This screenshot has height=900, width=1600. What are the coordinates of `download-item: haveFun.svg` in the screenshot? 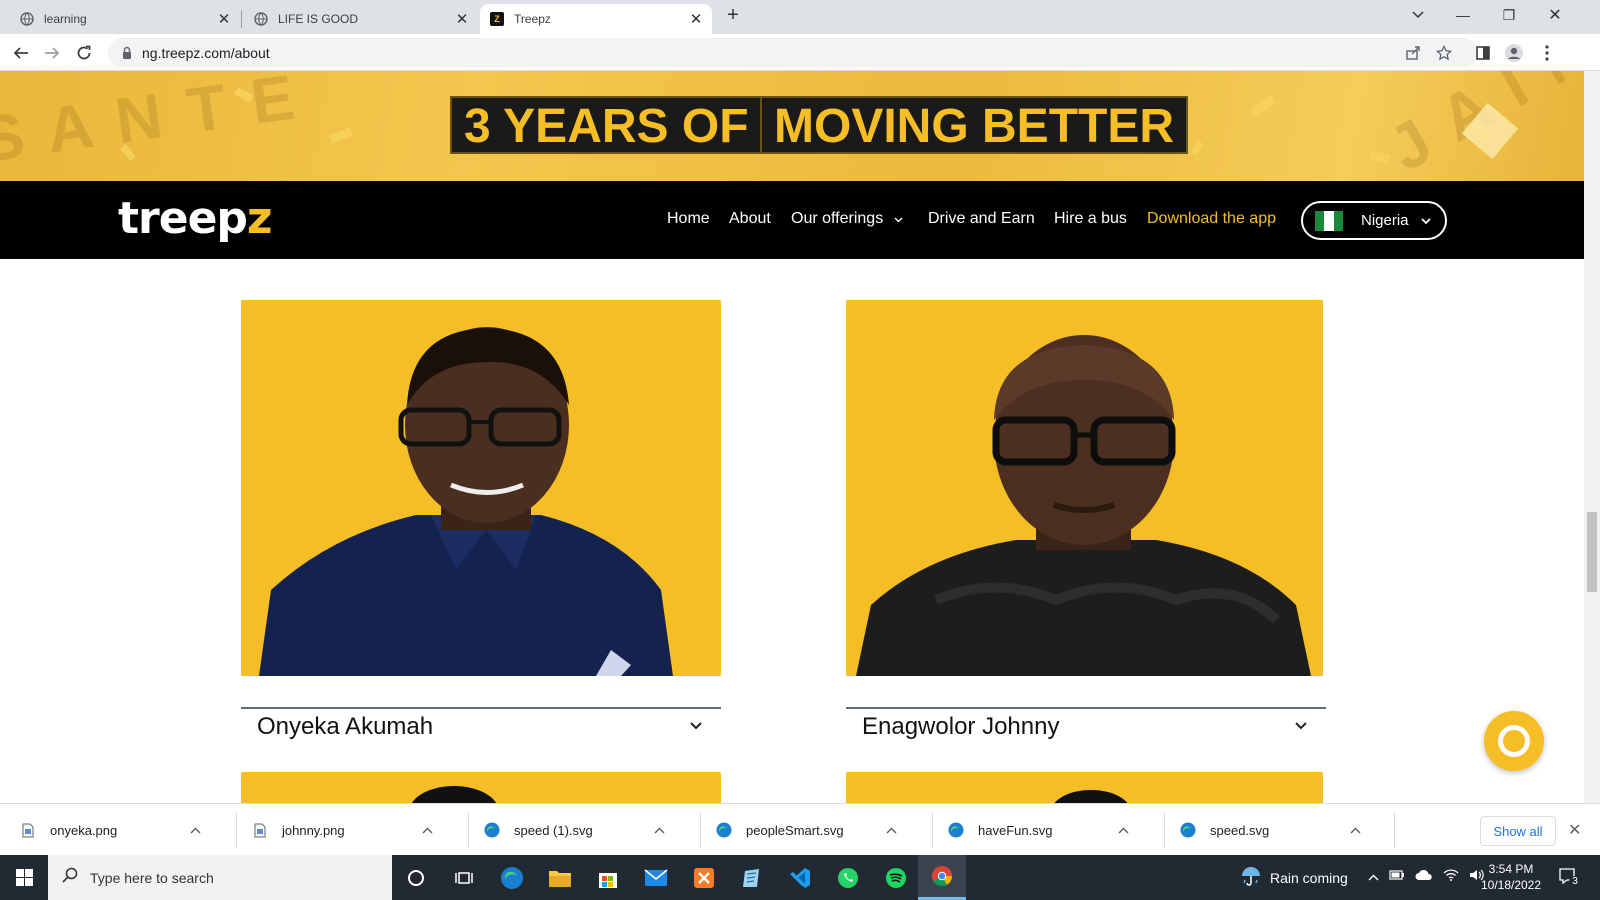 It's located at (1038, 830).